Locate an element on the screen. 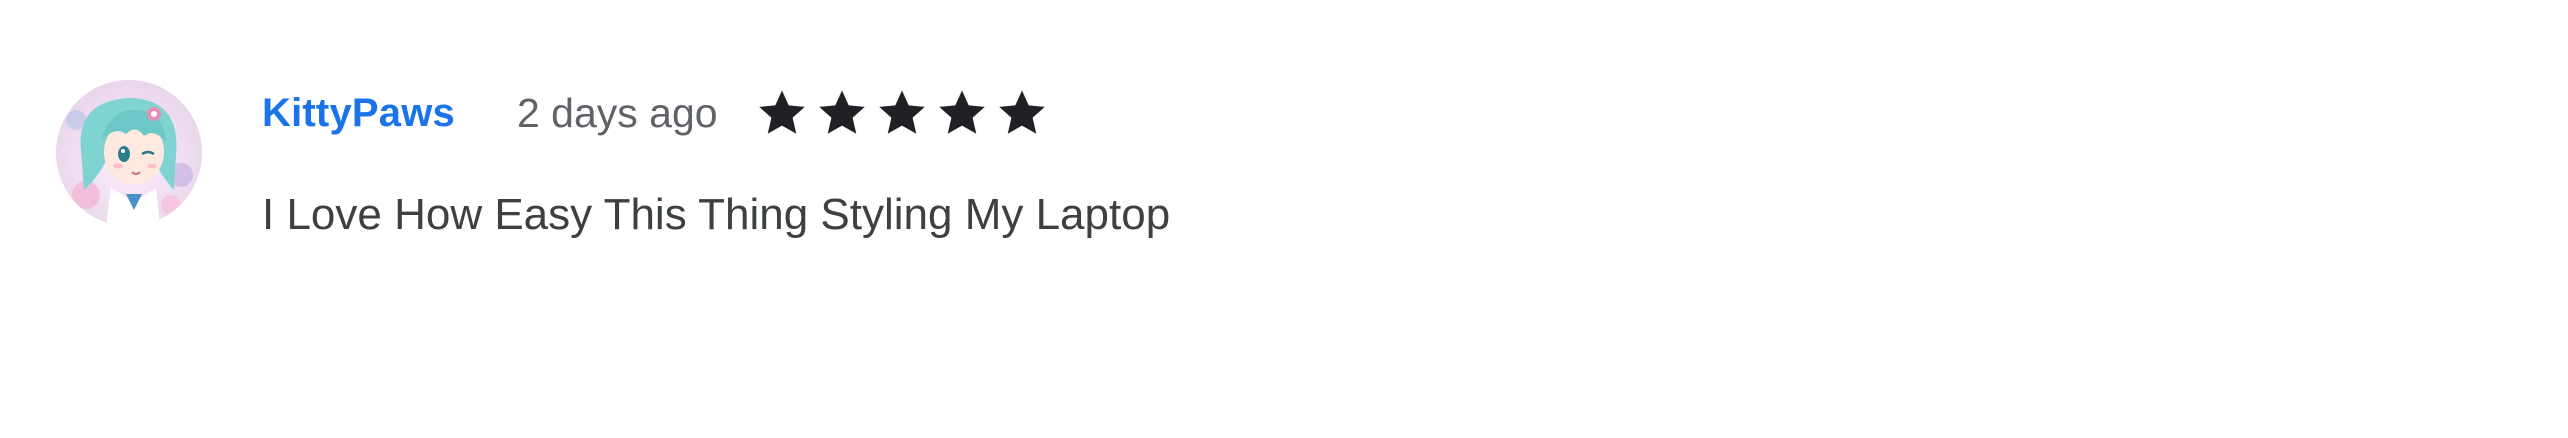 This screenshot has width=2568, height=438. star-rating is located at coordinates (902, 113).